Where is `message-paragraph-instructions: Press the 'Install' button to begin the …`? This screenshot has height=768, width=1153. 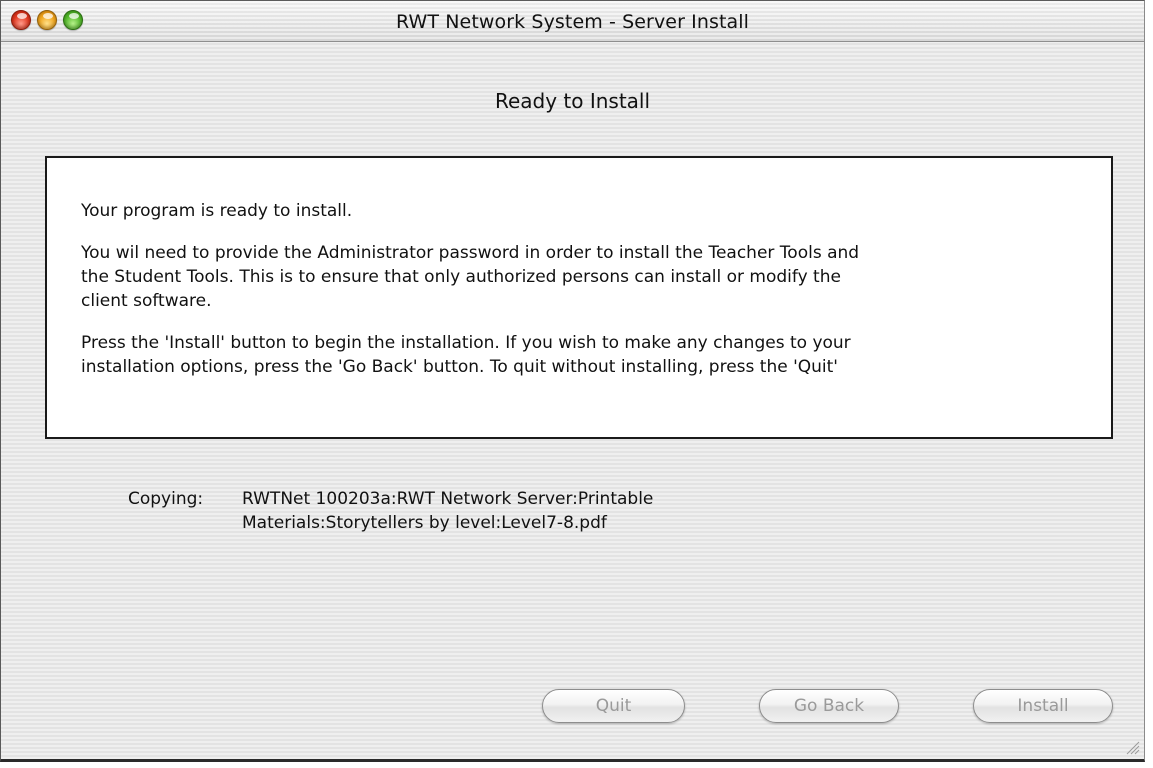 message-paragraph-instructions: Press the 'Install' button to begin the … is located at coordinates (466, 355).